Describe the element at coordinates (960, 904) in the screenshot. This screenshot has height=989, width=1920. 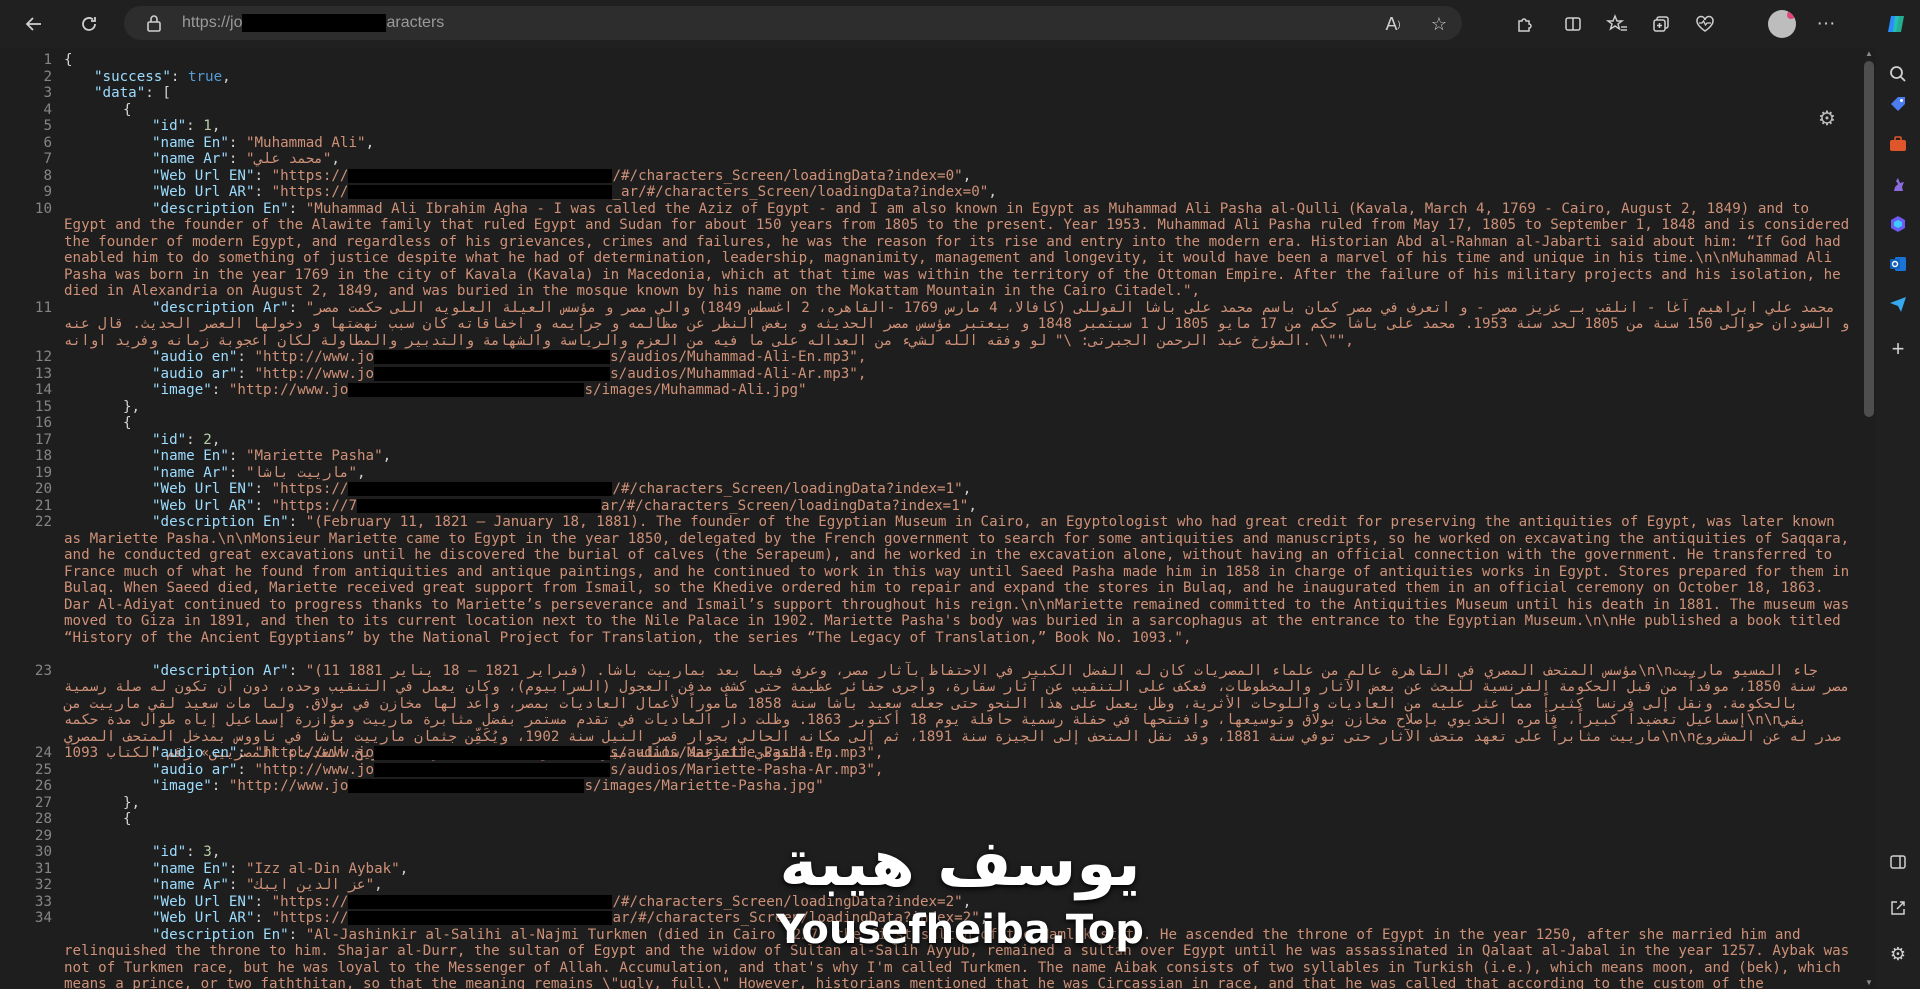
I see `watermark: يوسف هيبة Yousefheiba.Top` at that location.